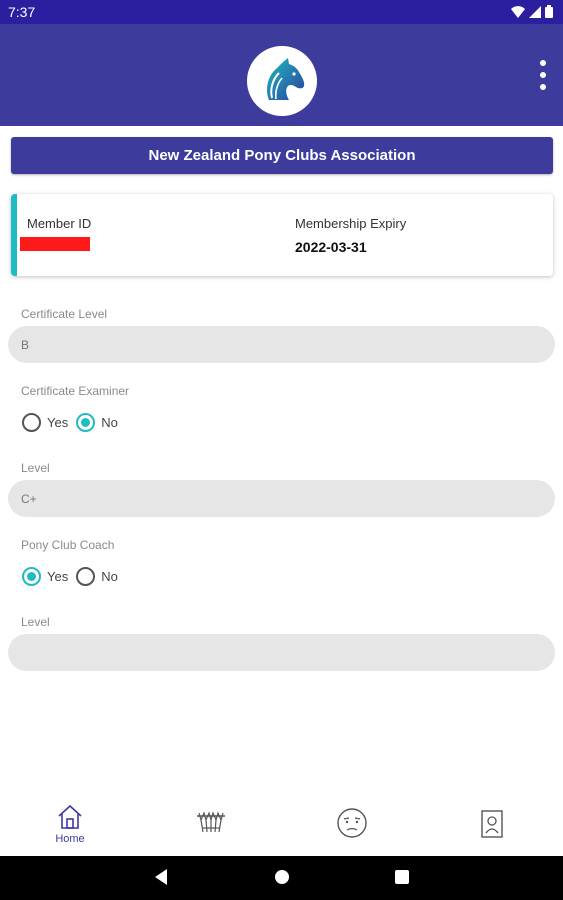 This screenshot has height=900, width=563. What do you see at coordinates (70, 816) in the screenshot?
I see `home-icon` at bounding box center [70, 816].